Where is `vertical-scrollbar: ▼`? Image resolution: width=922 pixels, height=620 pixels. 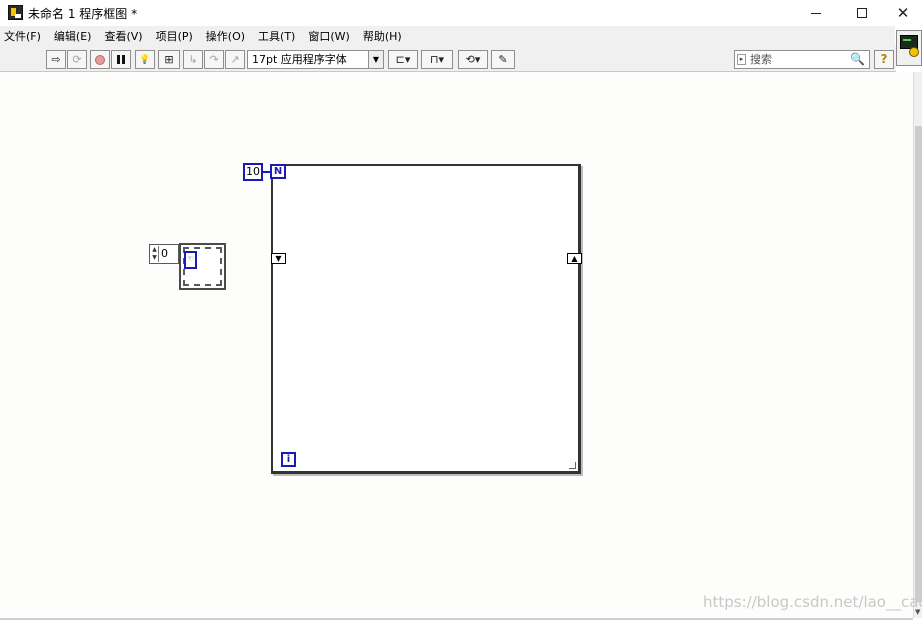 vertical-scrollbar: ▼ is located at coordinates (917, 345).